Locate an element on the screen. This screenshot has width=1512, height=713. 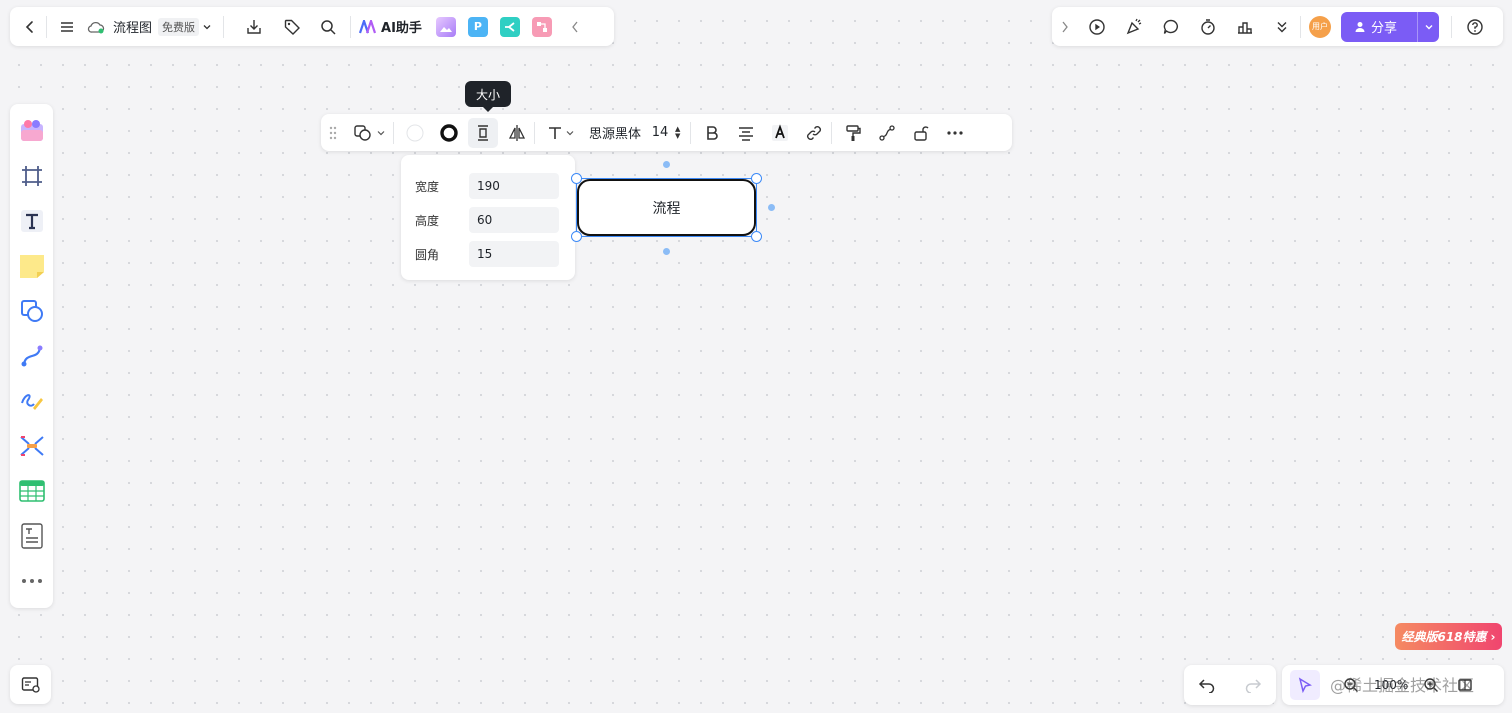
sticky-note-icon is located at coordinates (32, 265).